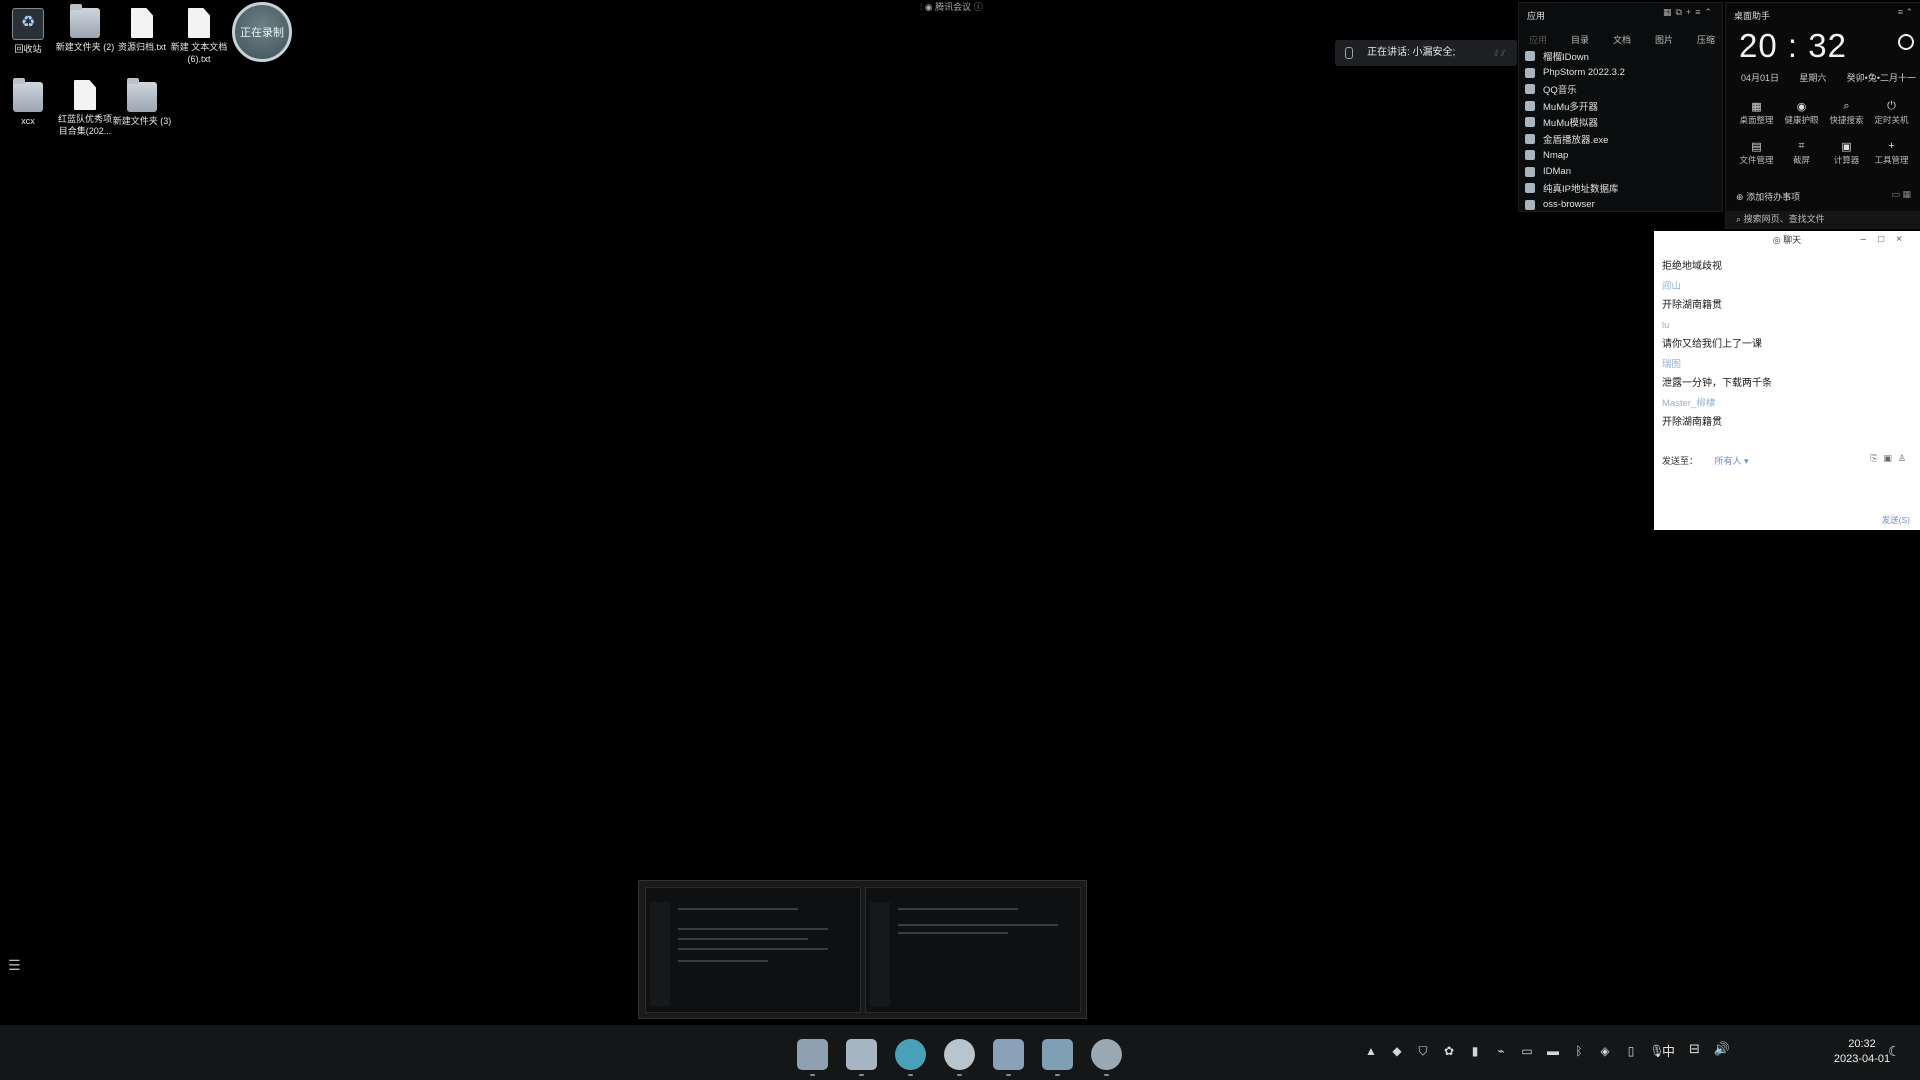 The image size is (1920, 1080). I want to click on tray-app-icon: ▲, so click(1371, 1051).